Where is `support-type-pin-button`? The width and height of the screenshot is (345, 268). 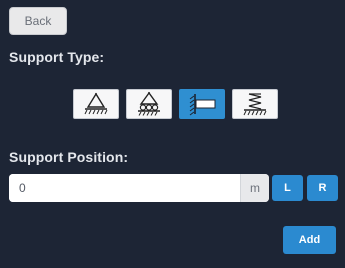 support-type-pin-button is located at coordinates (96, 104).